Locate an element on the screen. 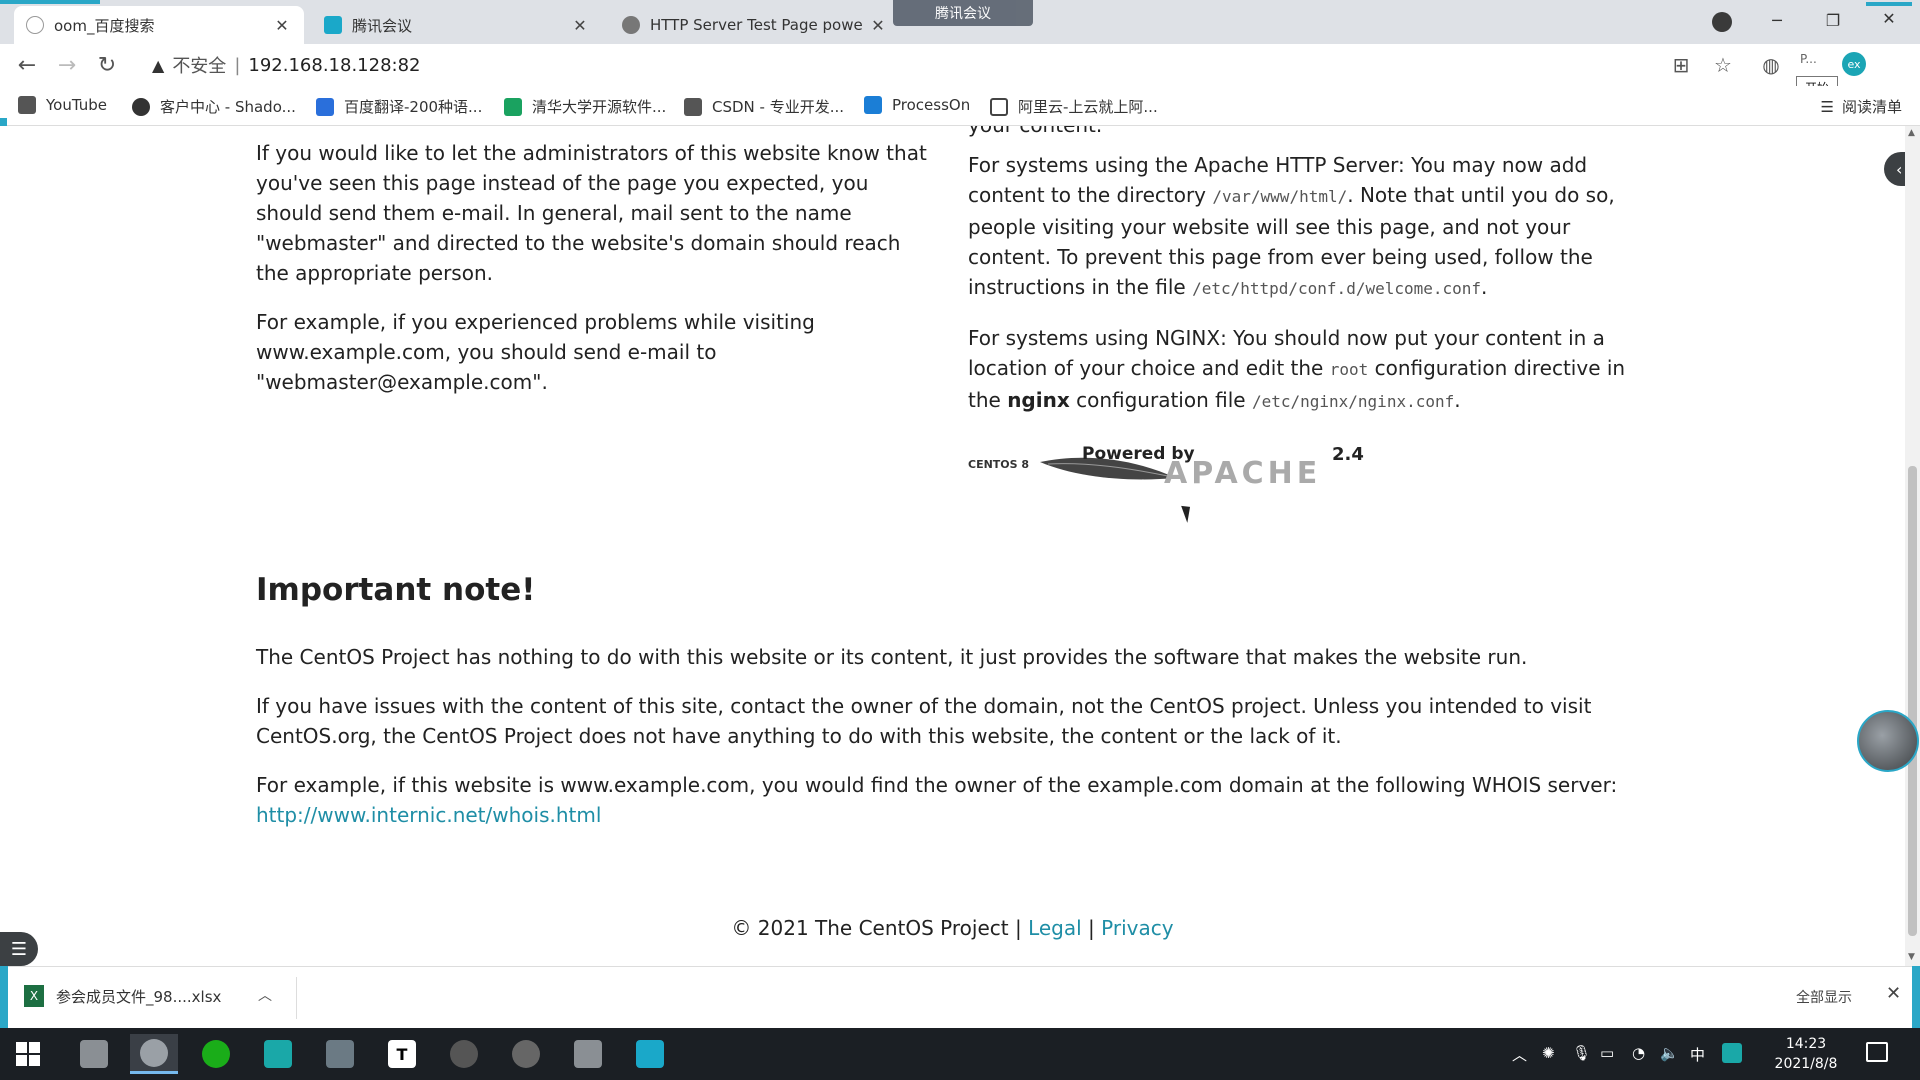 This screenshot has height=1080, width=1920. notification-icon is located at coordinates (1877, 1052).